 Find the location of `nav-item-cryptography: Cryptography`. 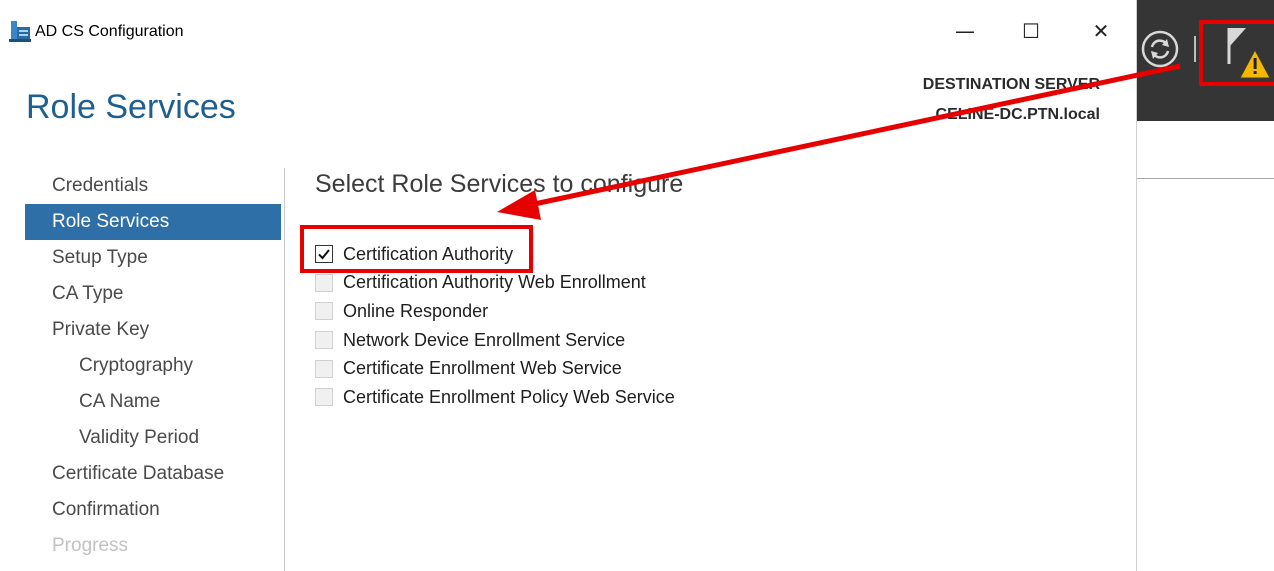

nav-item-cryptography: Cryptography is located at coordinates (153, 366).